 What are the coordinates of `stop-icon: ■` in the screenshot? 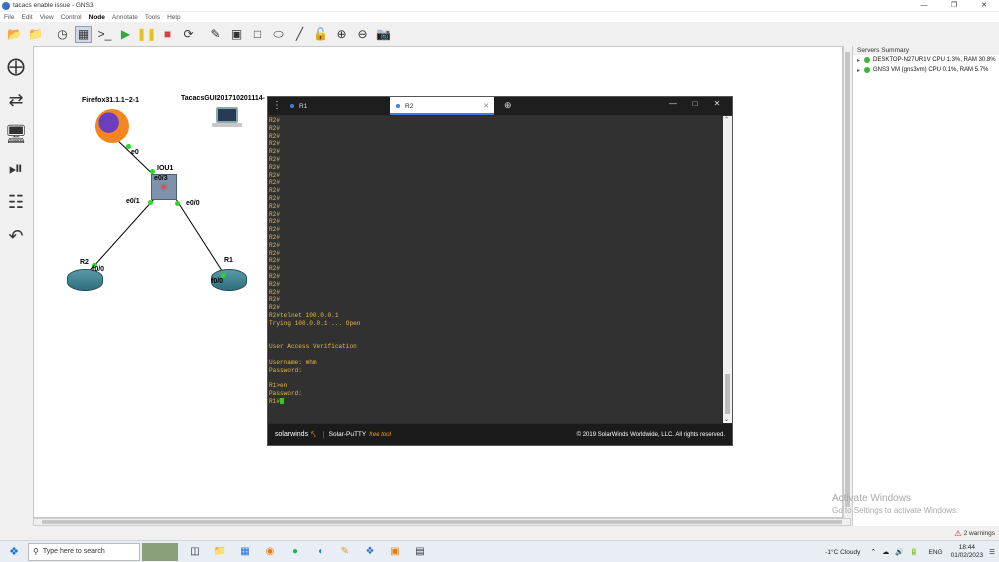 It's located at (167, 34).